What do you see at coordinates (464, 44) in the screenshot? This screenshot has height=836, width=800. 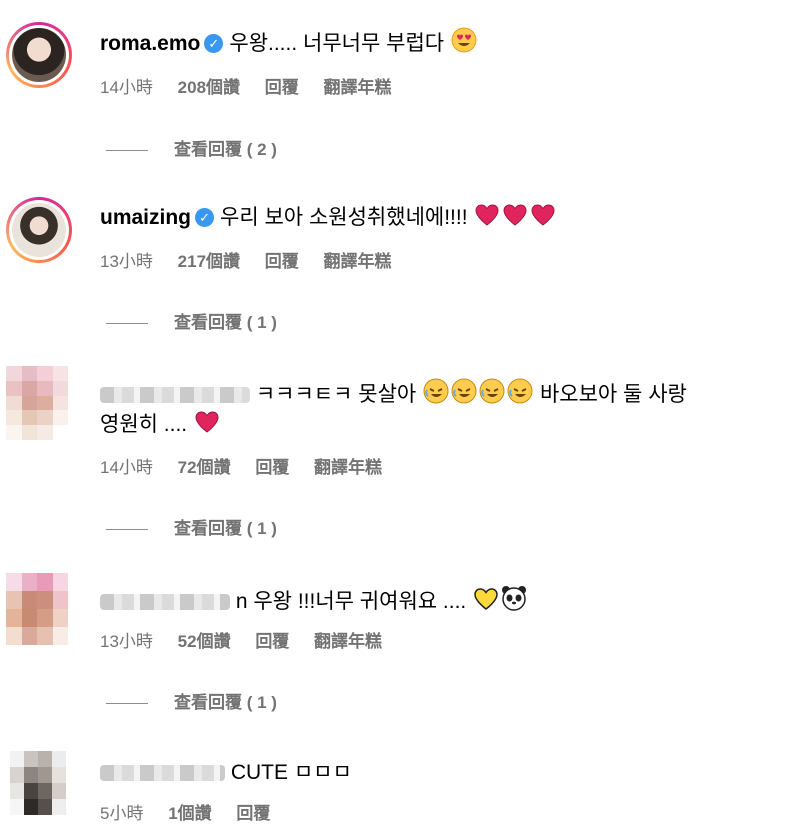 I see `heart-eyes-emoji-icon` at bounding box center [464, 44].